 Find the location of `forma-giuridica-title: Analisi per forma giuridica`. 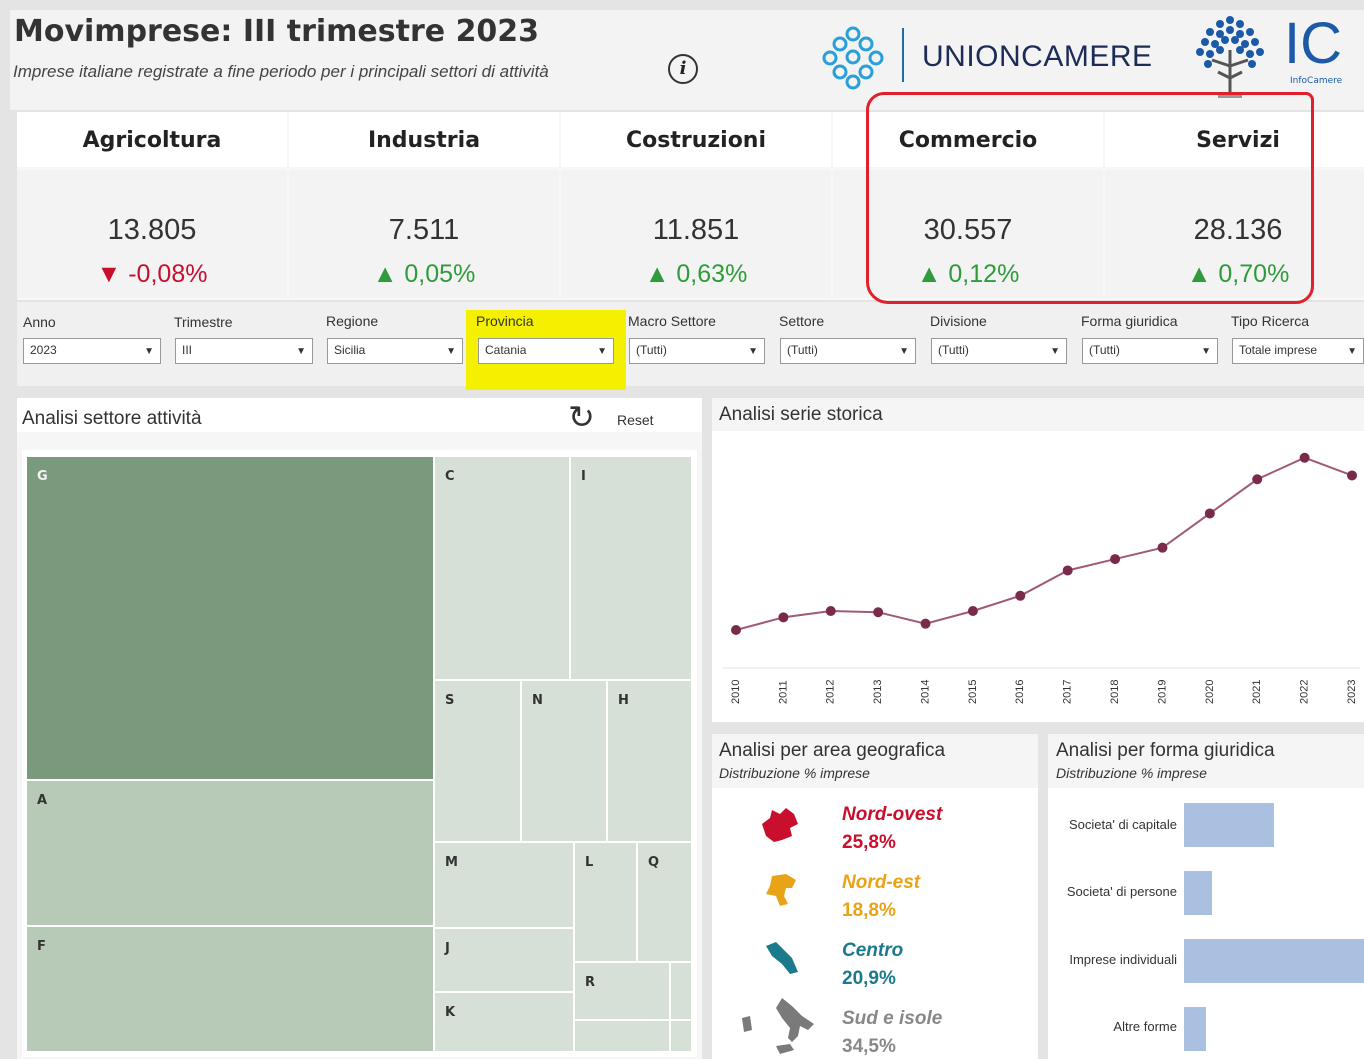

forma-giuridica-title: Analisi per forma giuridica is located at coordinates (1165, 750).